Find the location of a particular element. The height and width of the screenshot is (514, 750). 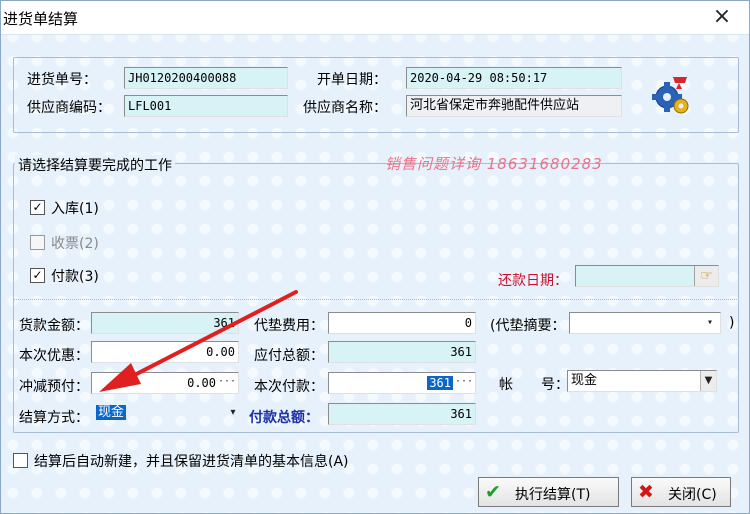

discount-label: 本次优惠： is located at coordinates (54, 356).